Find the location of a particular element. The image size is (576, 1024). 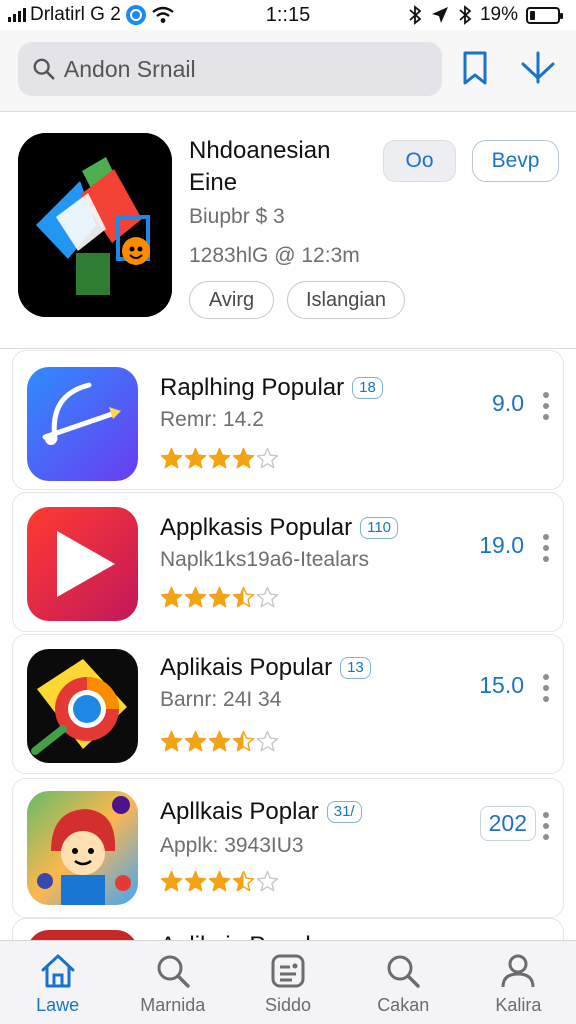

apps-icon is located at coordinates (288, 971).